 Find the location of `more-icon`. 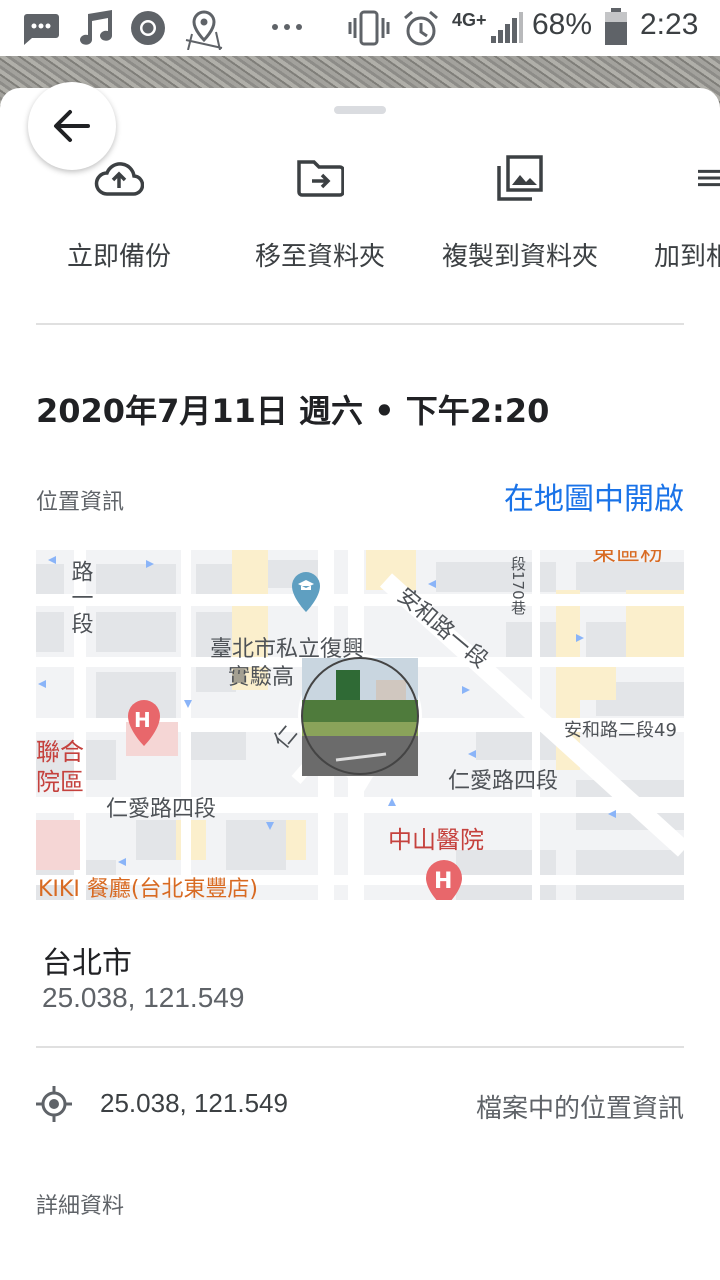

more-icon is located at coordinates (287, 27).